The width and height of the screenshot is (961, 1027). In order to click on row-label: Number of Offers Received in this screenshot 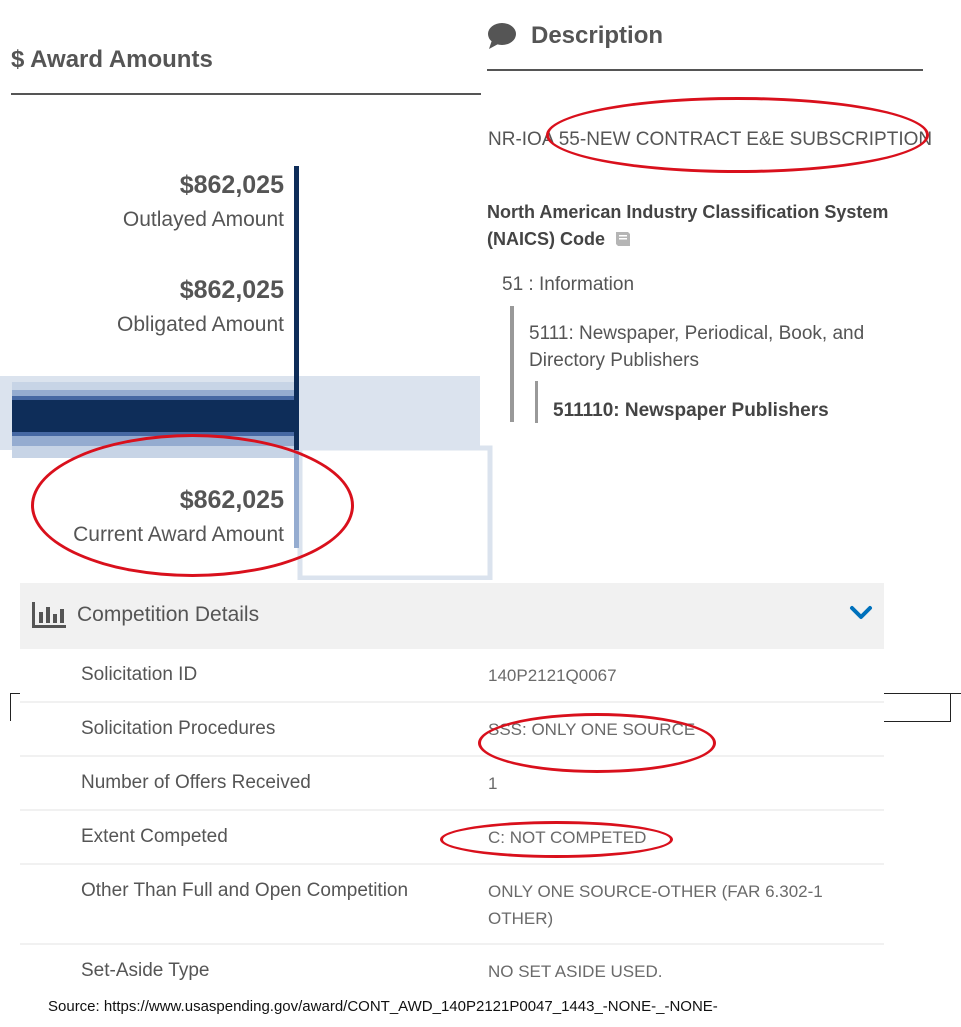, I will do `click(196, 782)`.